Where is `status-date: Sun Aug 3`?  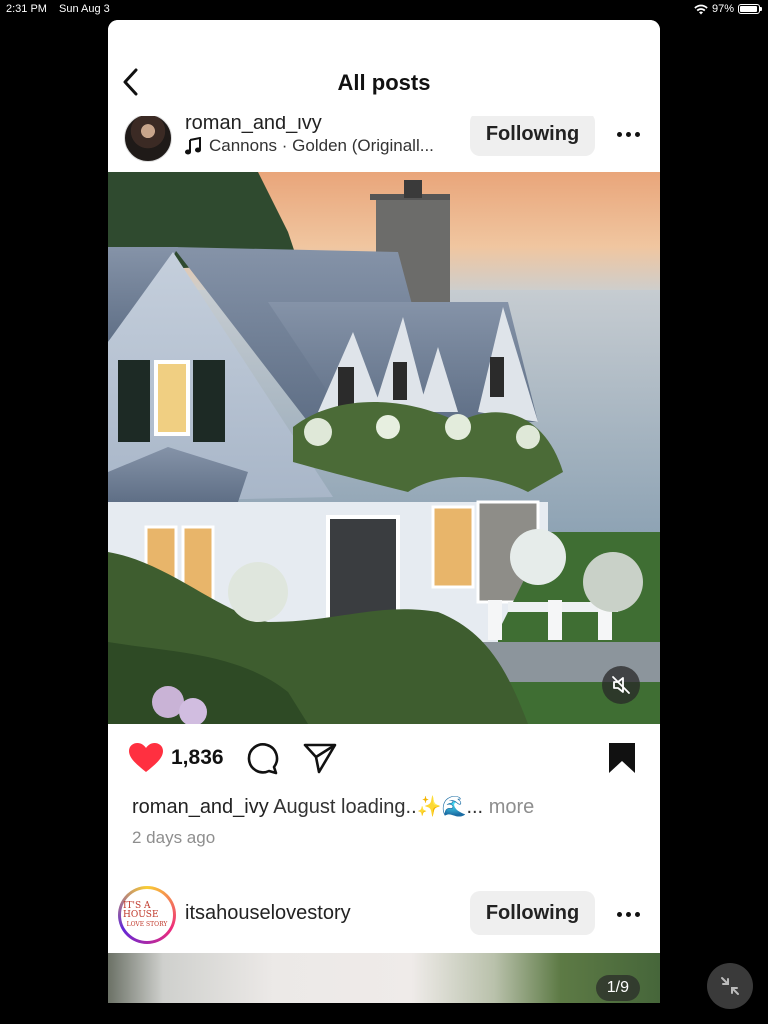 status-date: Sun Aug 3 is located at coordinates (84, 9).